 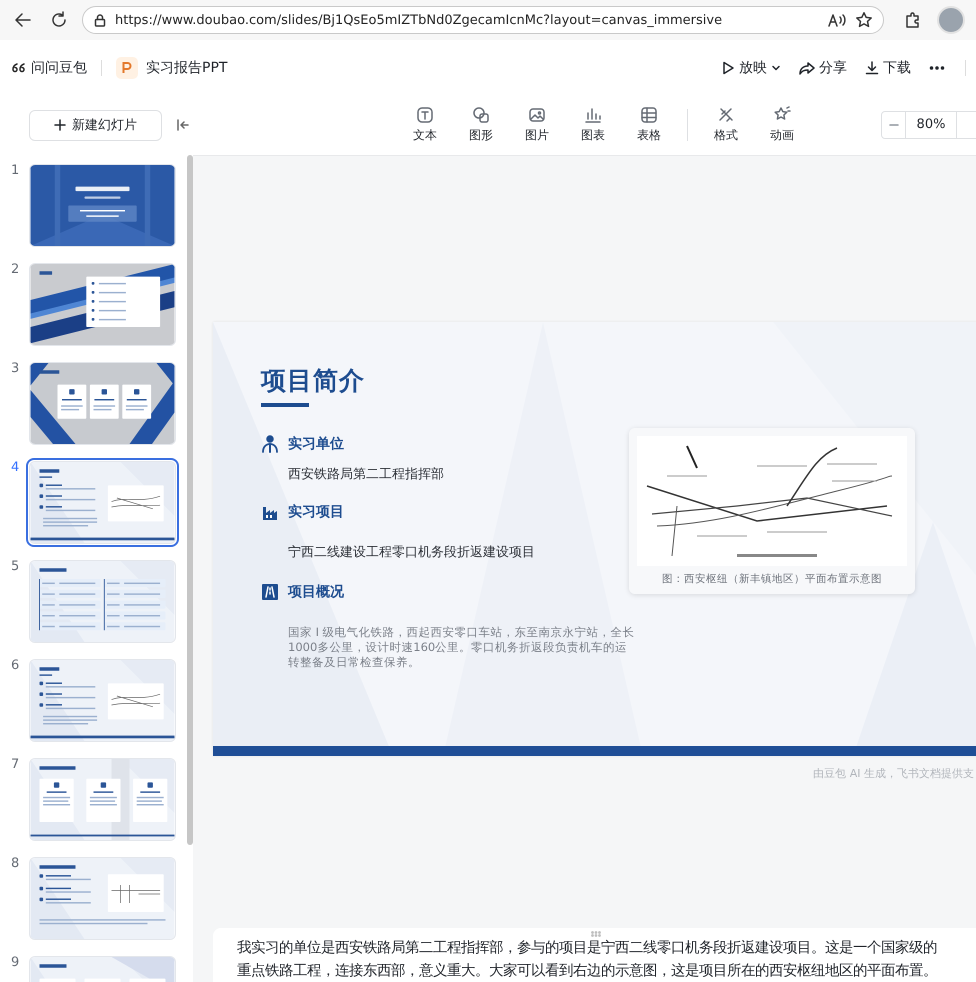 I want to click on more-icon, so click(x=937, y=67).